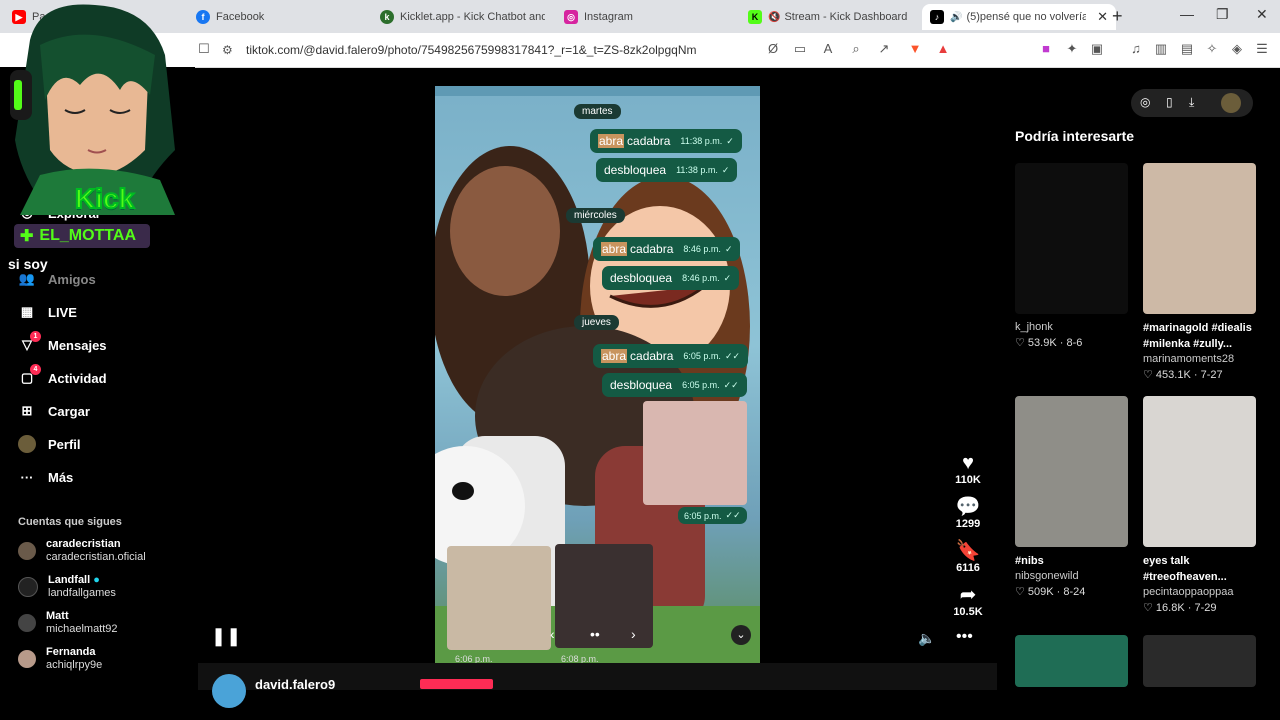  I want to click on card-author: marinamoments28, so click(1189, 359).